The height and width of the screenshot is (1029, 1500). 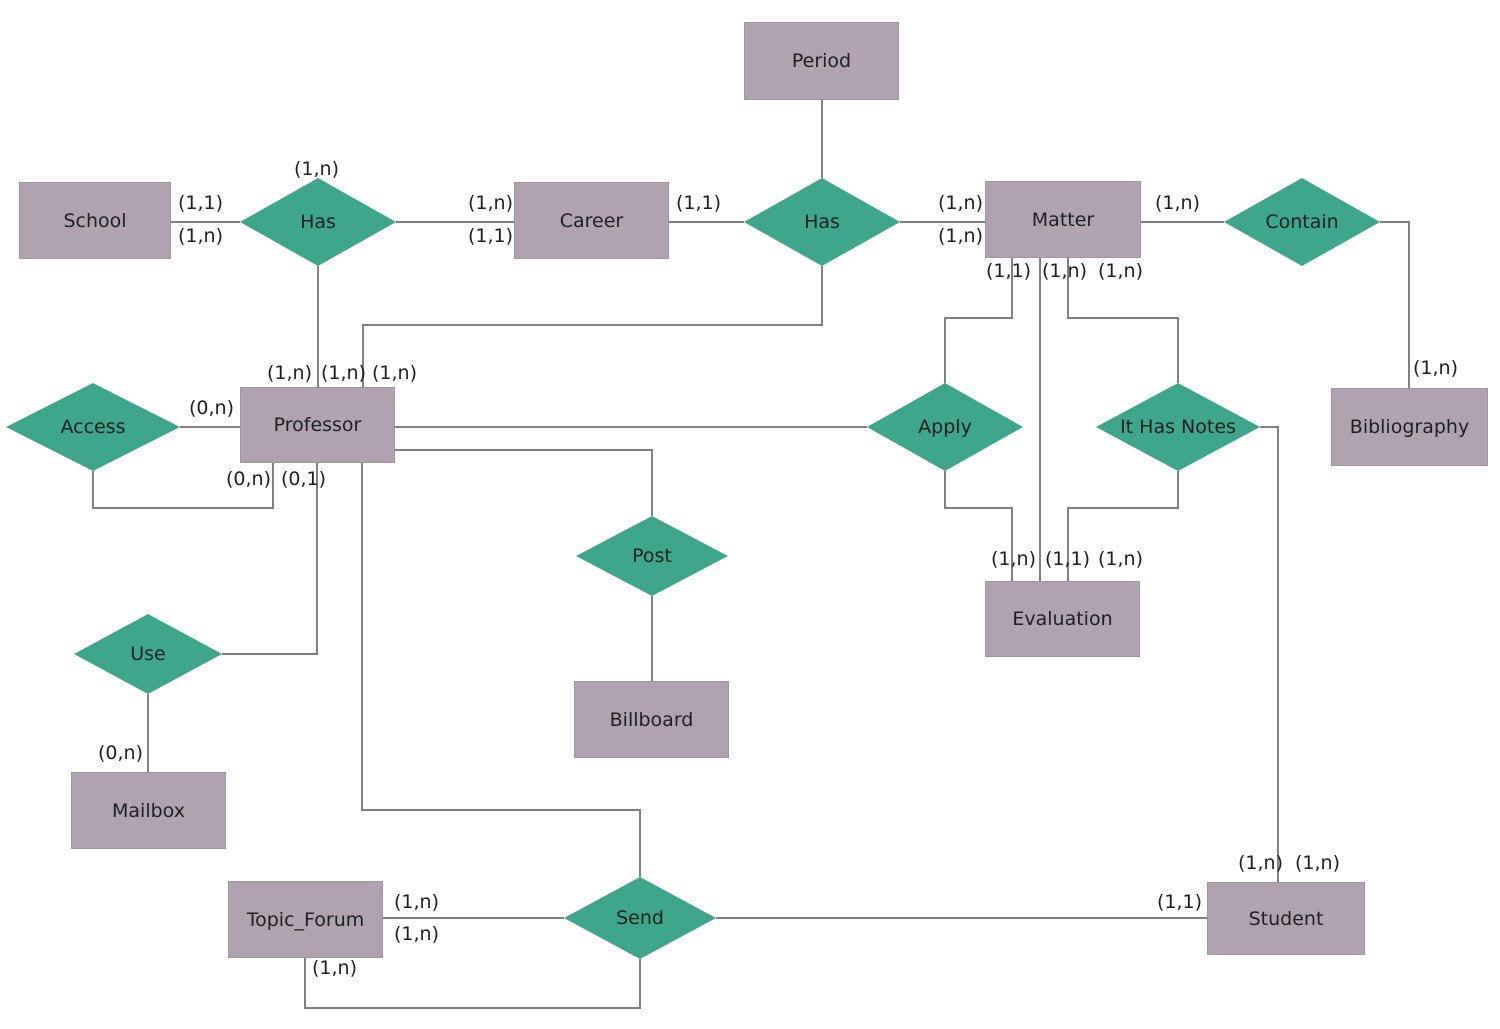 I want to click on cardinality-label-forum-send-lower: (1,n), so click(x=416, y=934).